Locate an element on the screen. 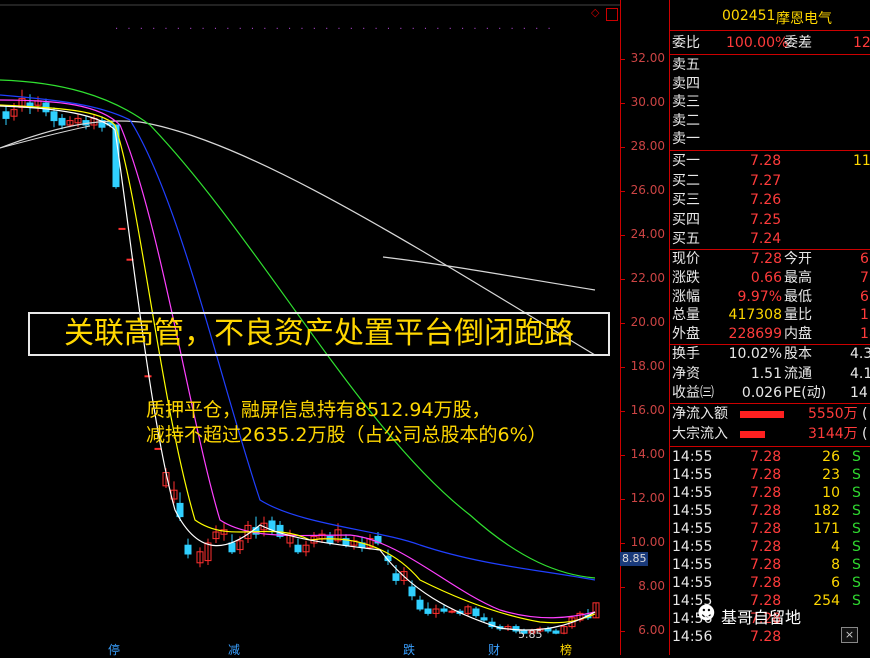 The image size is (870, 658). flow-label: 大宗流入 is located at coordinates (700, 433).